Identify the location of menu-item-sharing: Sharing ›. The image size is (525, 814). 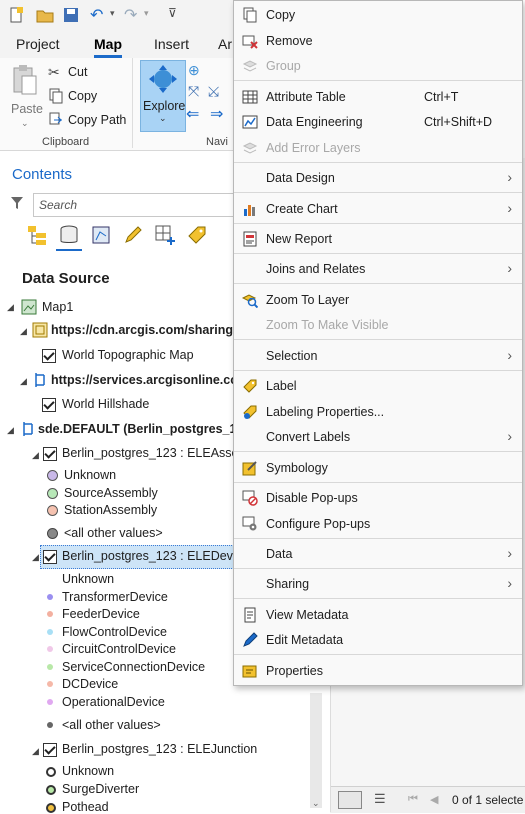
(378, 584).